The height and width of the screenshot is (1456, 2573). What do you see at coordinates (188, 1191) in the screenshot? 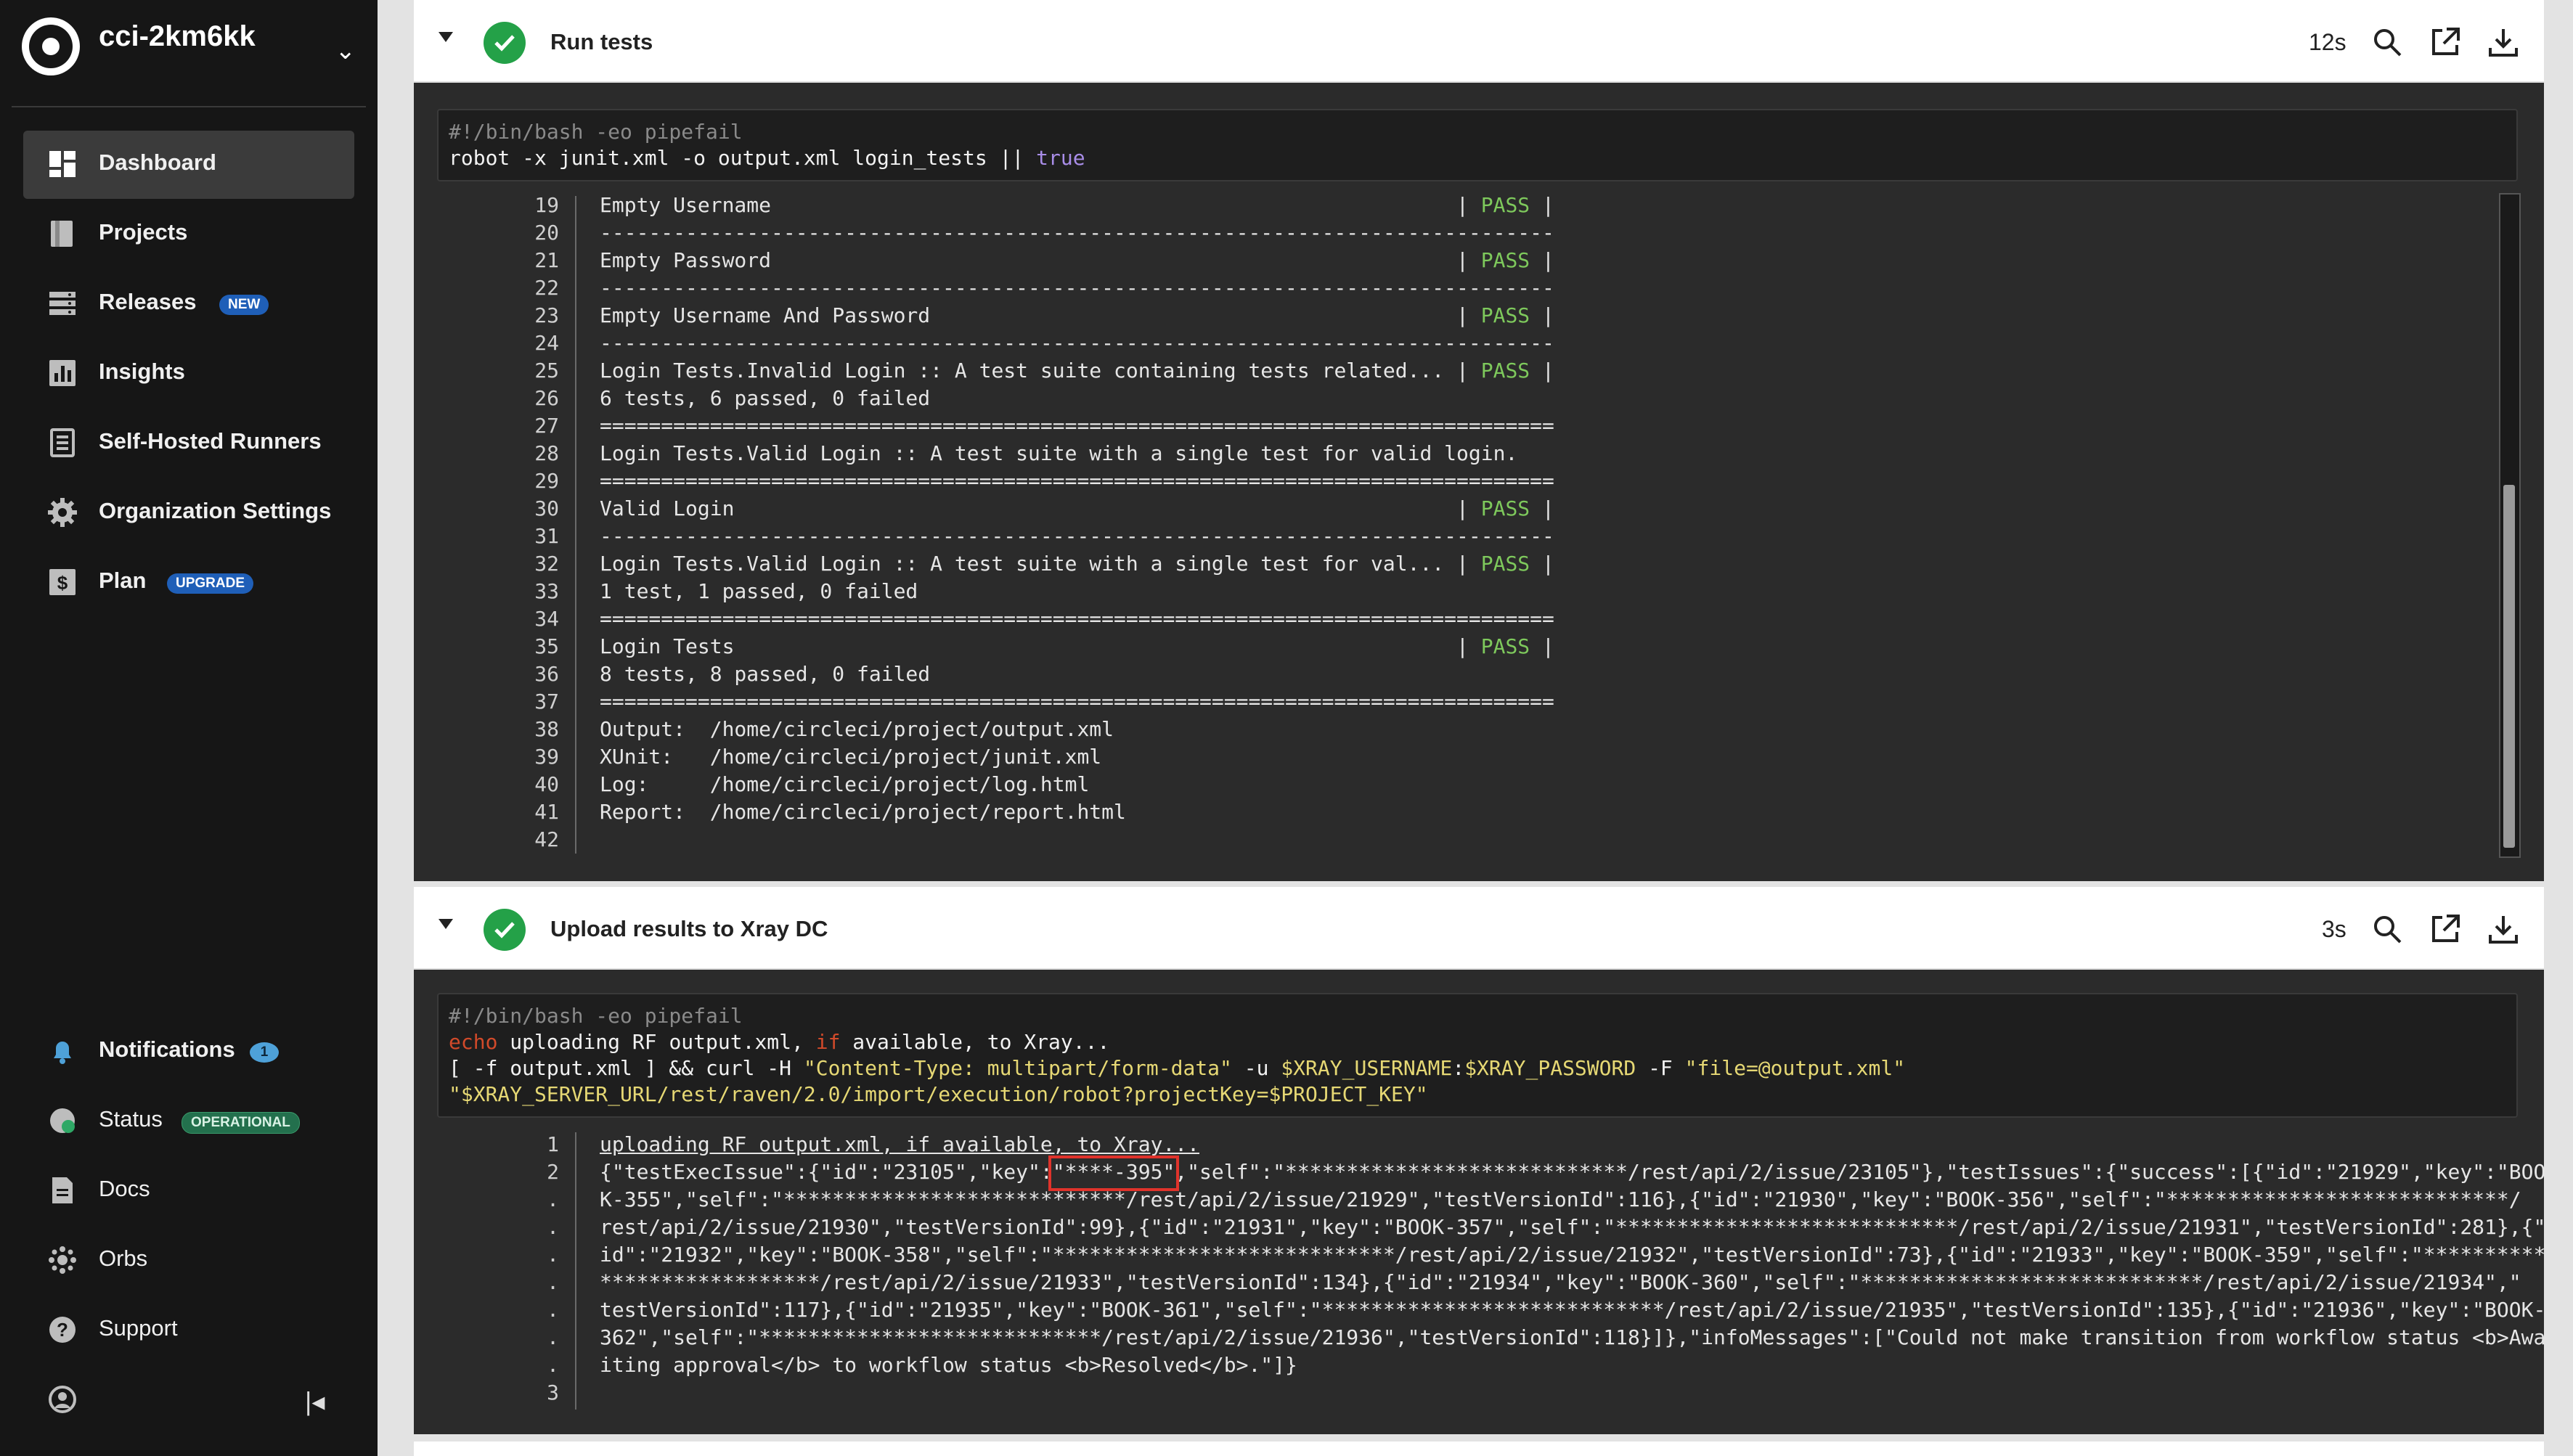
I see `sidebar-item-docs: Docs` at bounding box center [188, 1191].